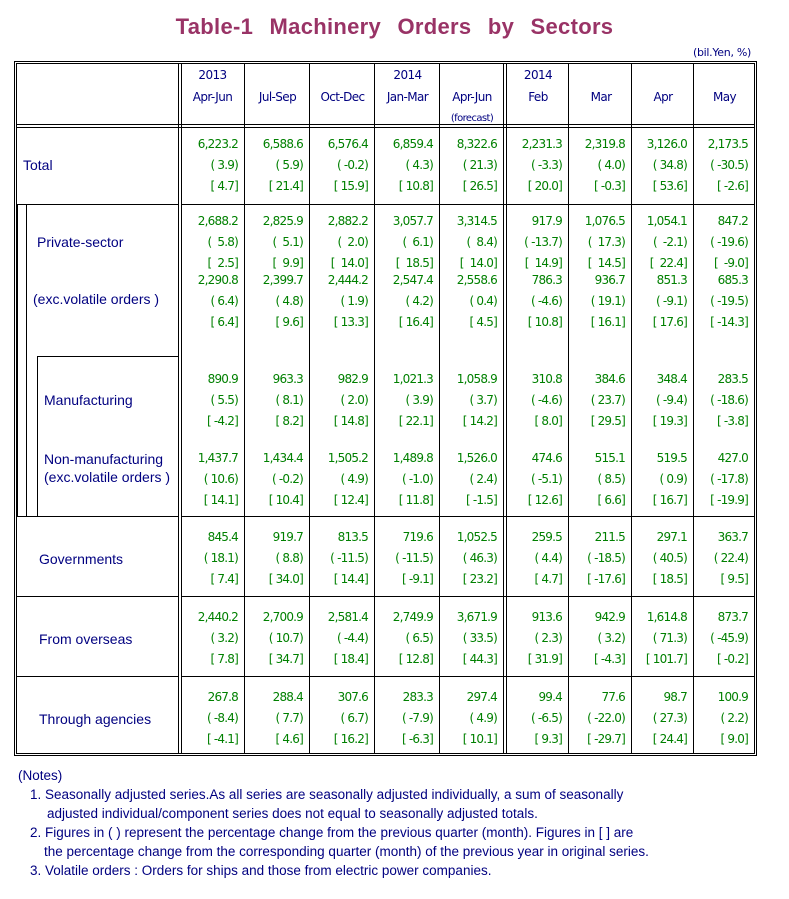  I want to click on cell-value: 297.4, so click(482, 697).